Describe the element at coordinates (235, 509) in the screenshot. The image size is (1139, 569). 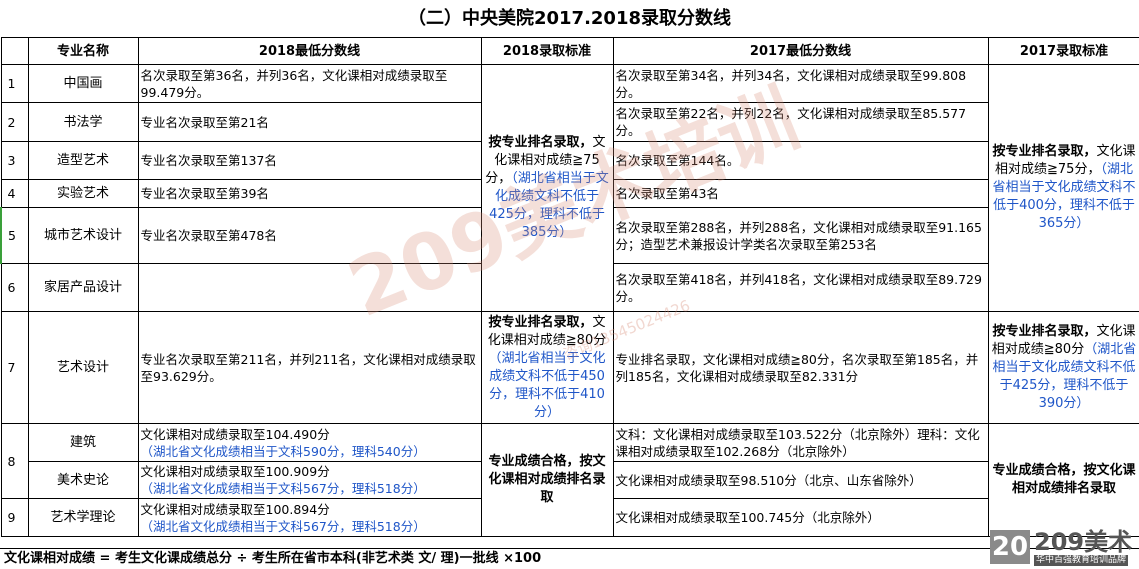
I see `score-line: 文化课相对成绩录取至100.894分` at that location.